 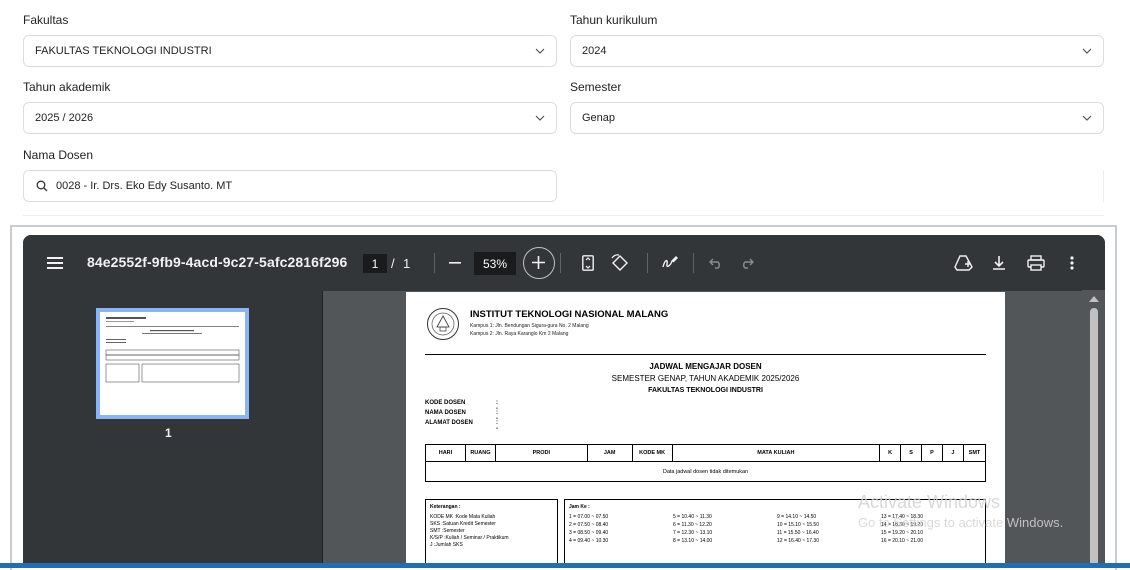 I want to click on jam-item: 4 = 09.40 ~ 10.30, so click(x=589, y=541).